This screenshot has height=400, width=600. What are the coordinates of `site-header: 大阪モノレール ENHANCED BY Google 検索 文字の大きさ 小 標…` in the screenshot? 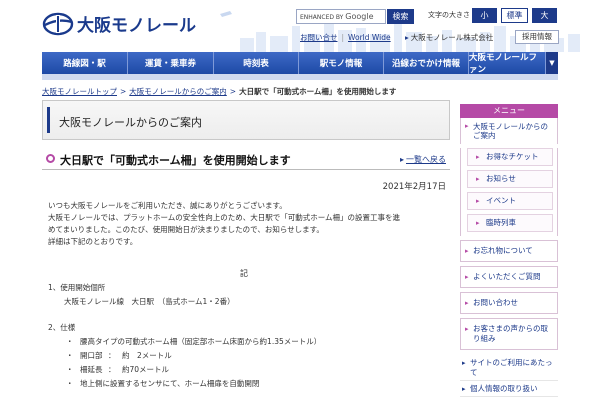 It's located at (300, 26).